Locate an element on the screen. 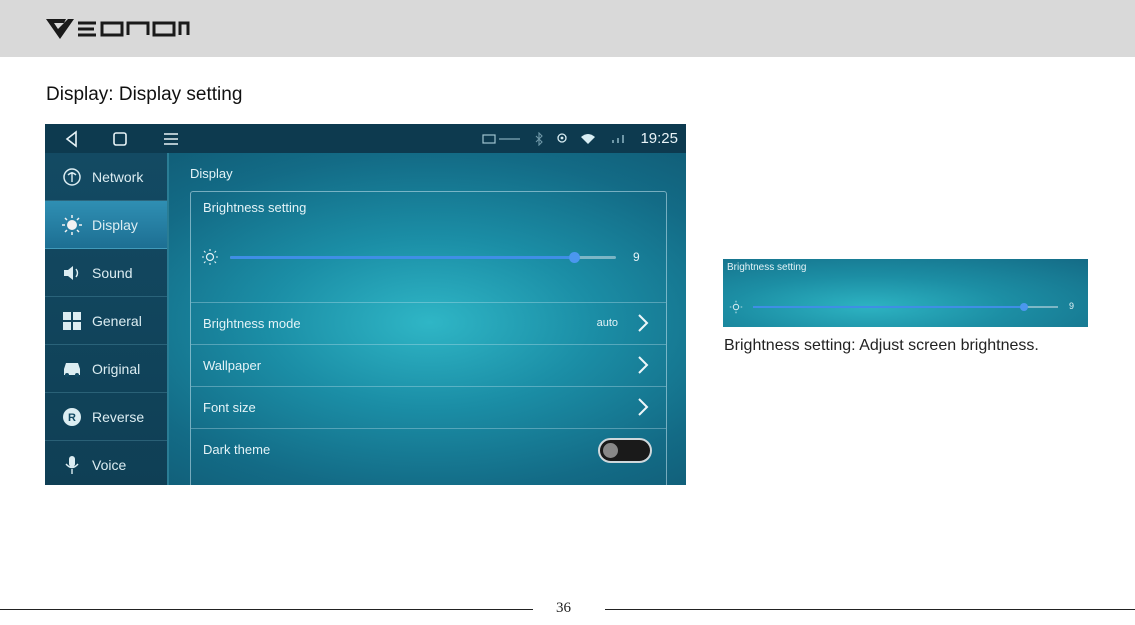 The image size is (1135, 625). brightness-heading: Brightness setting is located at coordinates (255, 207).